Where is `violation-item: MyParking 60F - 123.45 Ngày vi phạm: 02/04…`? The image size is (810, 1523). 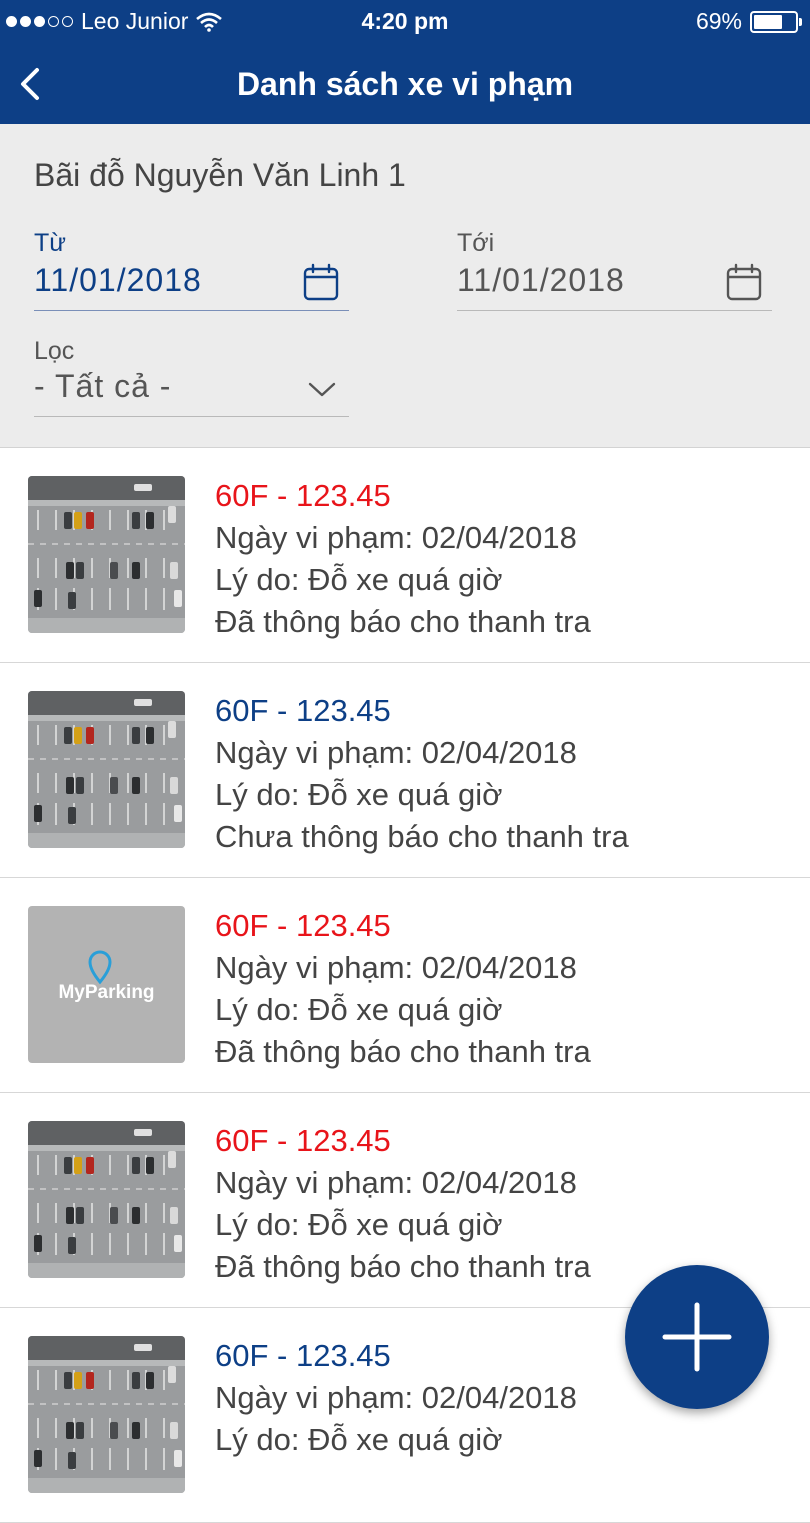
violation-item: MyParking 60F - 123.45 Ngày vi phạm: 02/04… is located at coordinates (405, 985).